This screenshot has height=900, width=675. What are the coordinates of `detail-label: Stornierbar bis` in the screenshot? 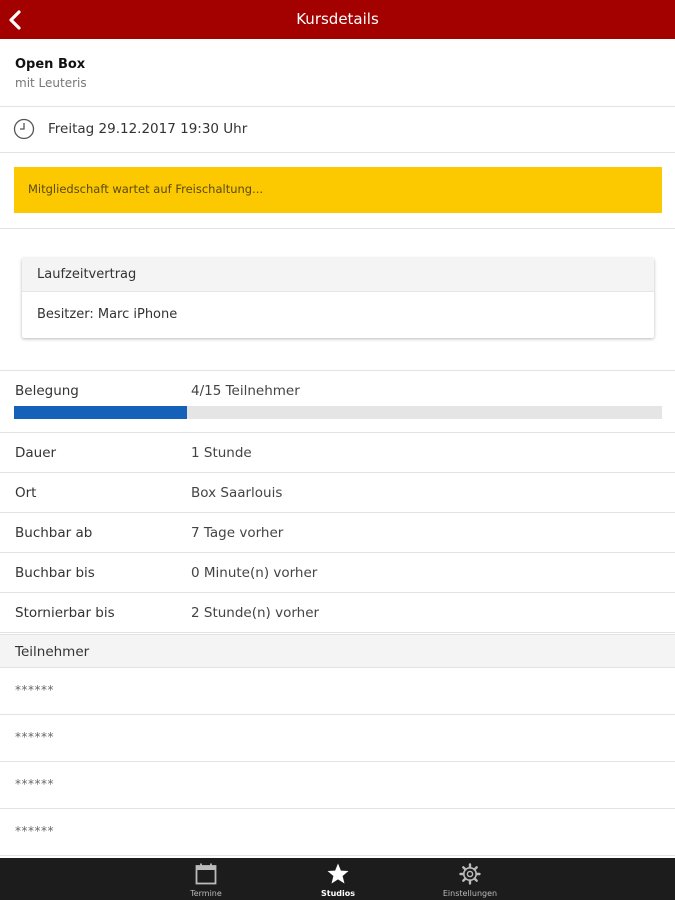 It's located at (65, 613).